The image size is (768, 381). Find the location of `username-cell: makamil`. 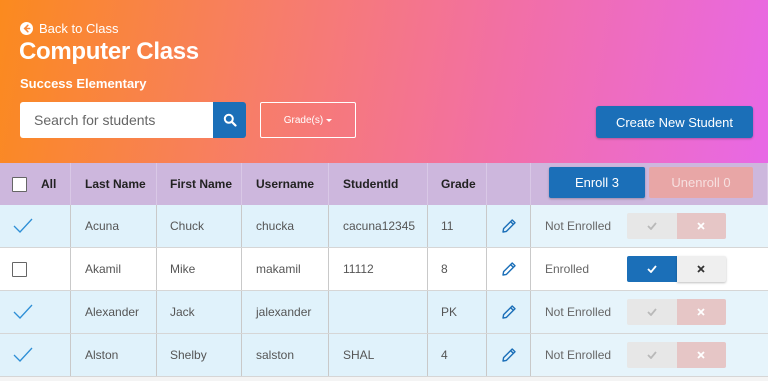

username-cell: makamil is located at coordinates (285, 269).